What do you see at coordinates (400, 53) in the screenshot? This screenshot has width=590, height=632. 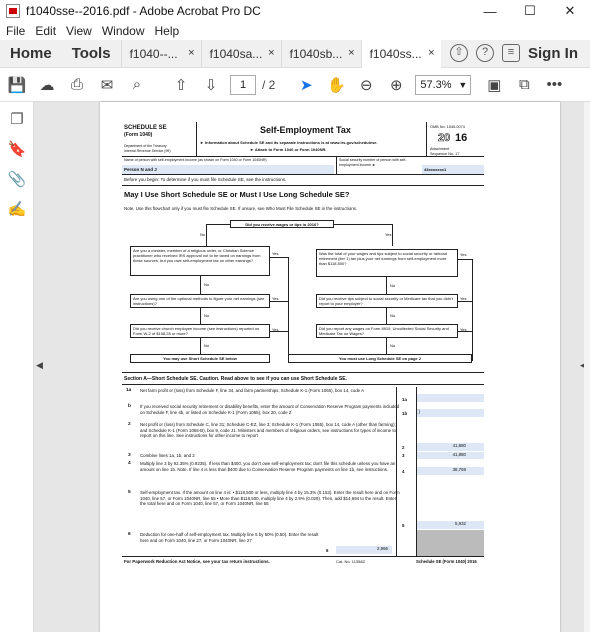 I see `doc-tab-4: f1040ss... ×` at bounding box center [400, 53].